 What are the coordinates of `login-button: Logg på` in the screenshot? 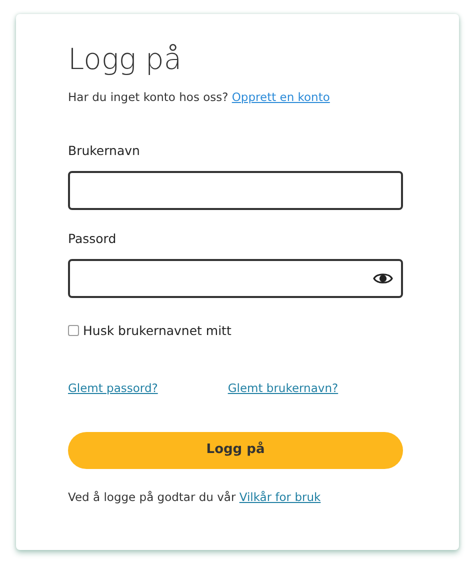 It's located at (235, 450).